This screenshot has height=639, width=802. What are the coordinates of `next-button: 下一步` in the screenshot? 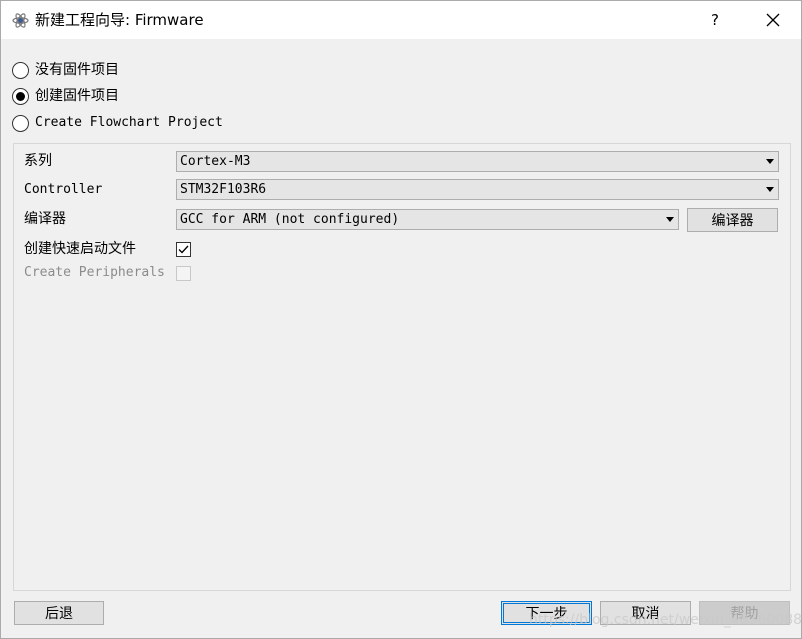 It's located at (546, 613).